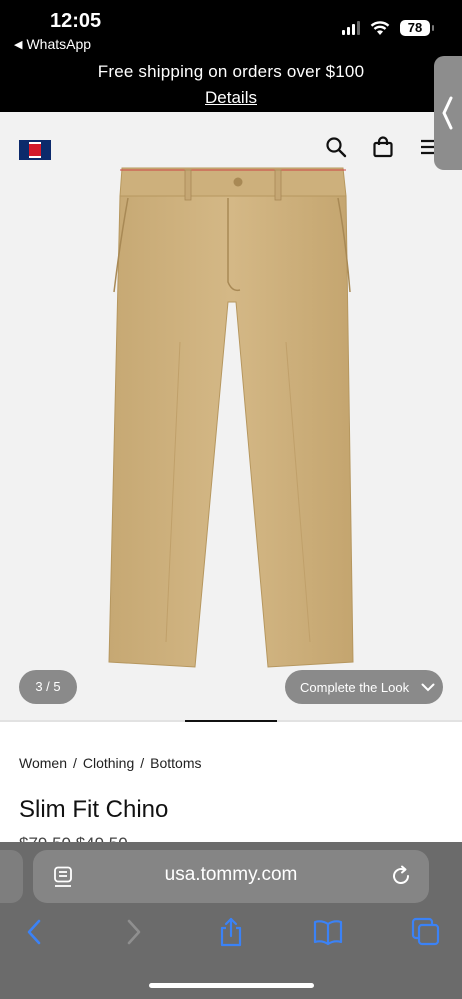  I want to click on cellular-signal-icon, so click(351, 28).